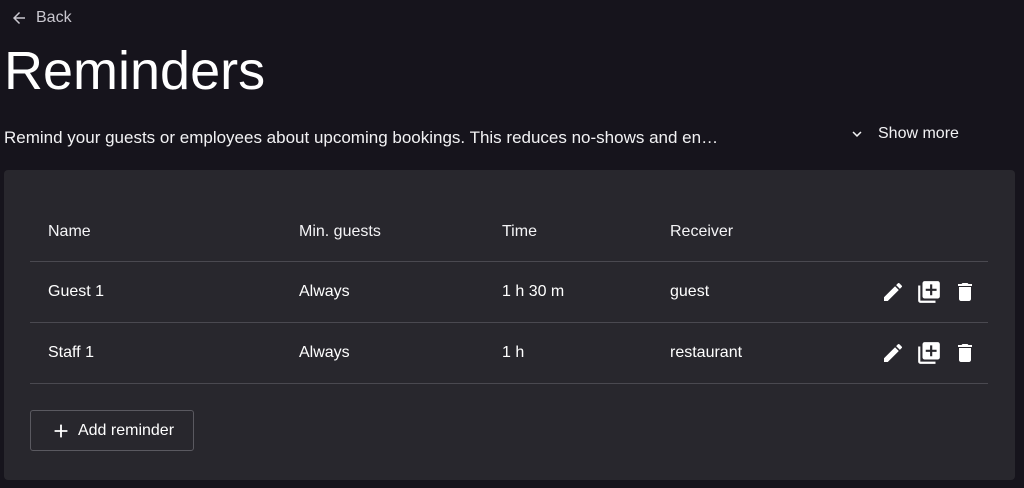  What do you see at coordinates (340, 231) in the screenshot?
I see `column-header-min-guests: Min. guests` at bounding box center [340, 231].